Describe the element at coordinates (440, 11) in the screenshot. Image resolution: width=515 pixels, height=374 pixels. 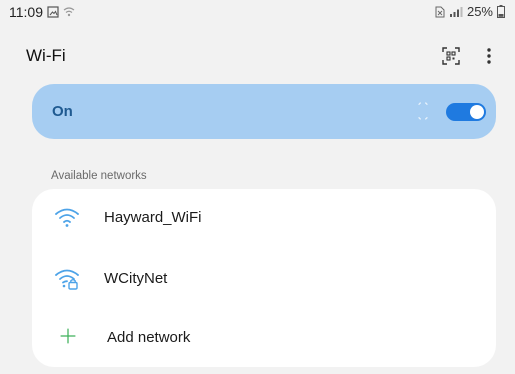
I see `no-sim-icon` at that location.